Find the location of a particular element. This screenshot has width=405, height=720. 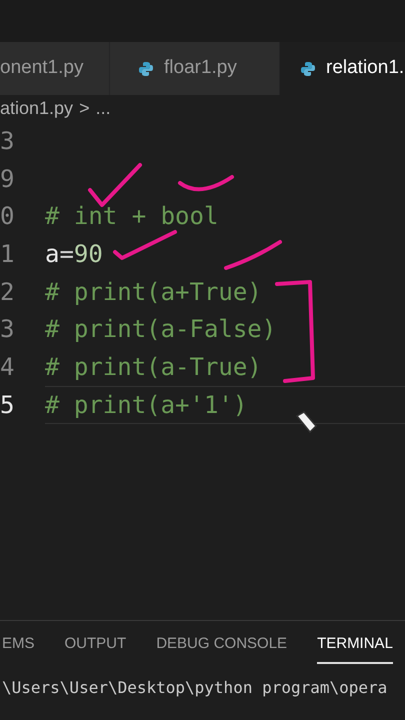

panel-tab: EMS is located at coordinates (18, 645).